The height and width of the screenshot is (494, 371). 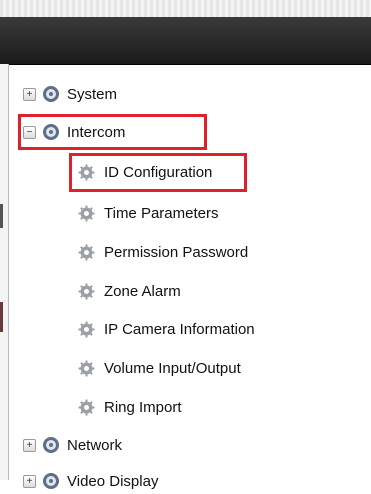 What do you see at coordinates (92, 94) in the screenshot?
I see `tree-item-label: System` at bounding box center [92, 94].